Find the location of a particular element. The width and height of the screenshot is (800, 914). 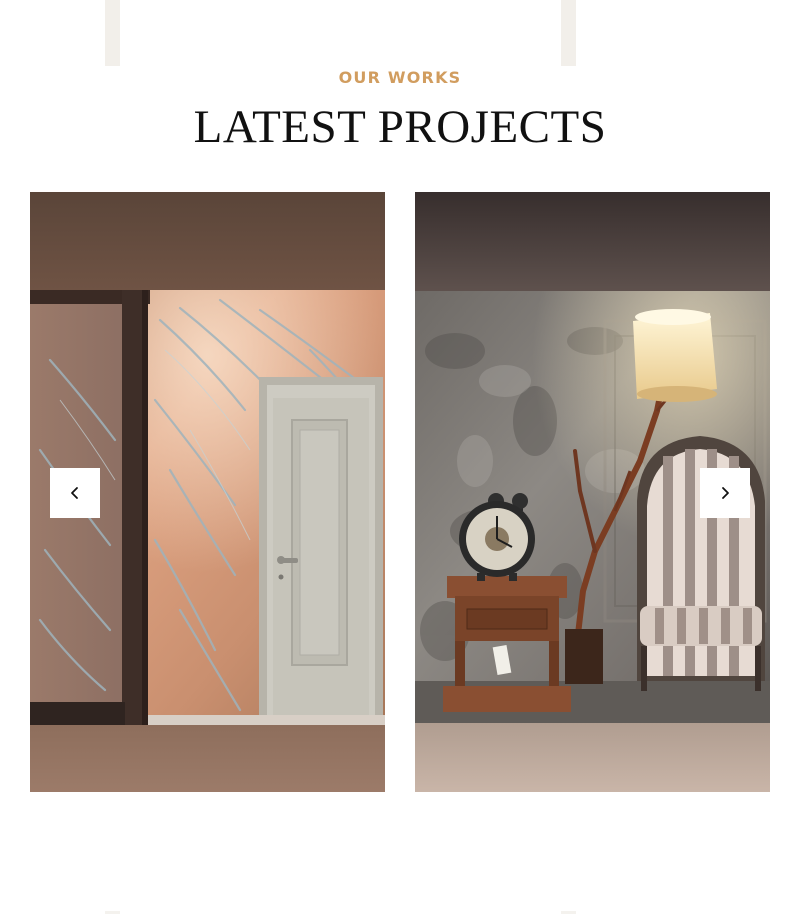

chevron-left-icon is located at coordinates (74, 493).